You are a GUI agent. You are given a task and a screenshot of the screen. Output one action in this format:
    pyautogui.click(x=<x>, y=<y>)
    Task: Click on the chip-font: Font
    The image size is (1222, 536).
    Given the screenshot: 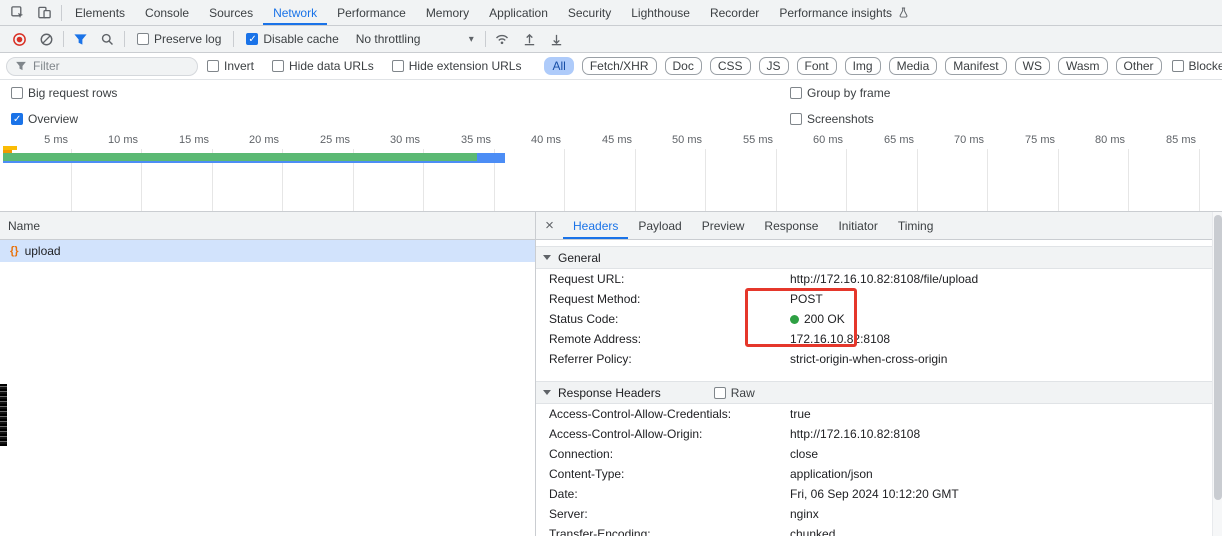 What is the action you would take?
    pyautogui.click(x=816, y=66)
    